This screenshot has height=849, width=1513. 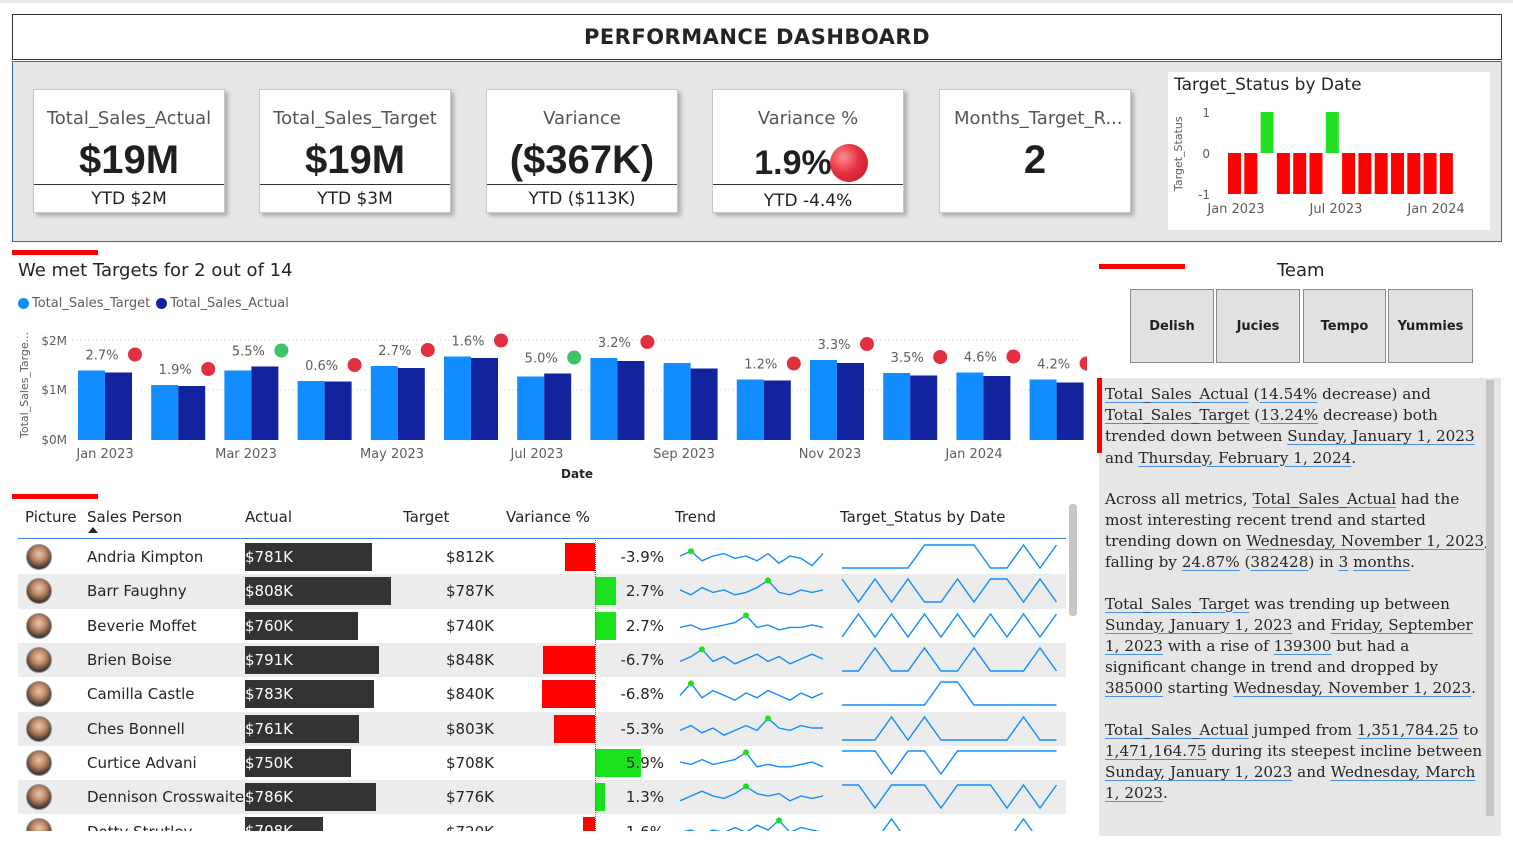 I want to click on table-row: Brien Boise $791K $848K -6.7%, so click(x=542, y=660).